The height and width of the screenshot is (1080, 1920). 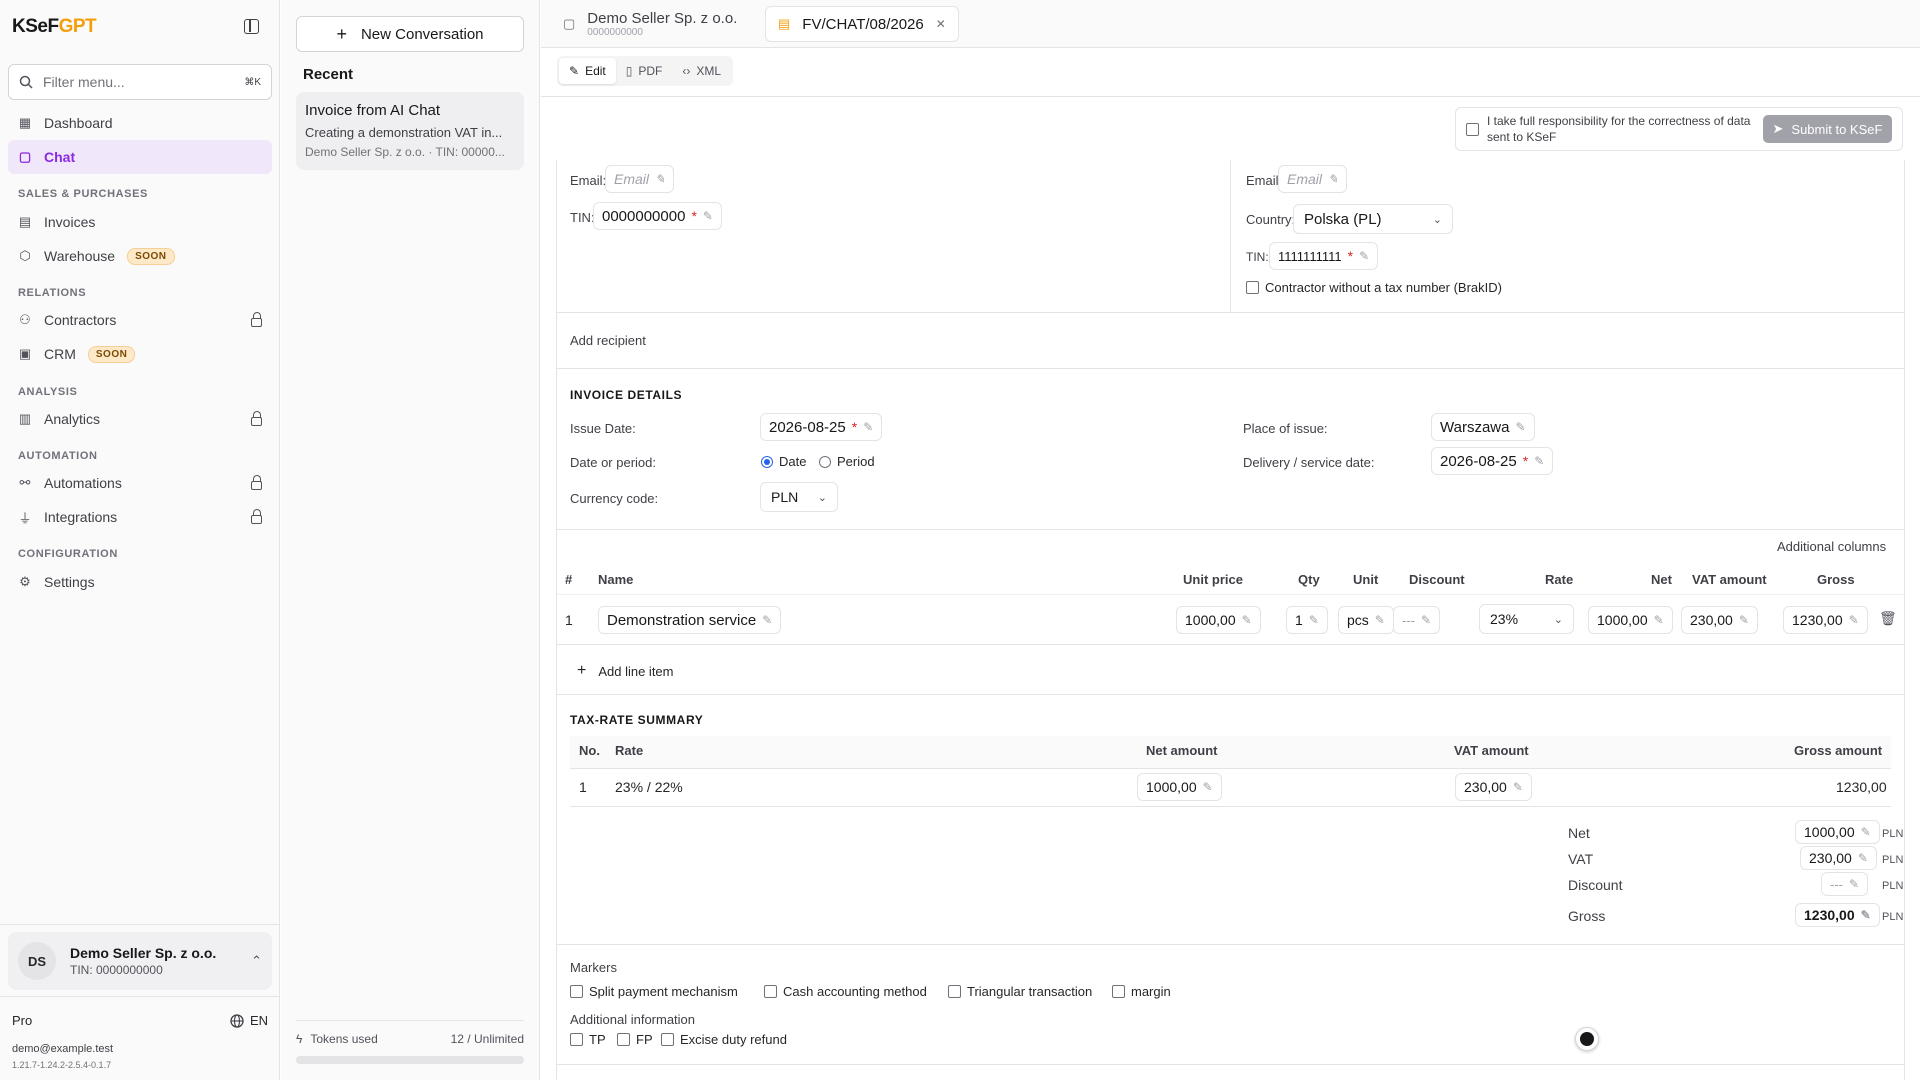 What do you see at coordinates (862, 24) in the screenshot?
I see `tab-invoice: ▤ FV/CHAT/08/2026 ✕` at bounding box center [862, 24].